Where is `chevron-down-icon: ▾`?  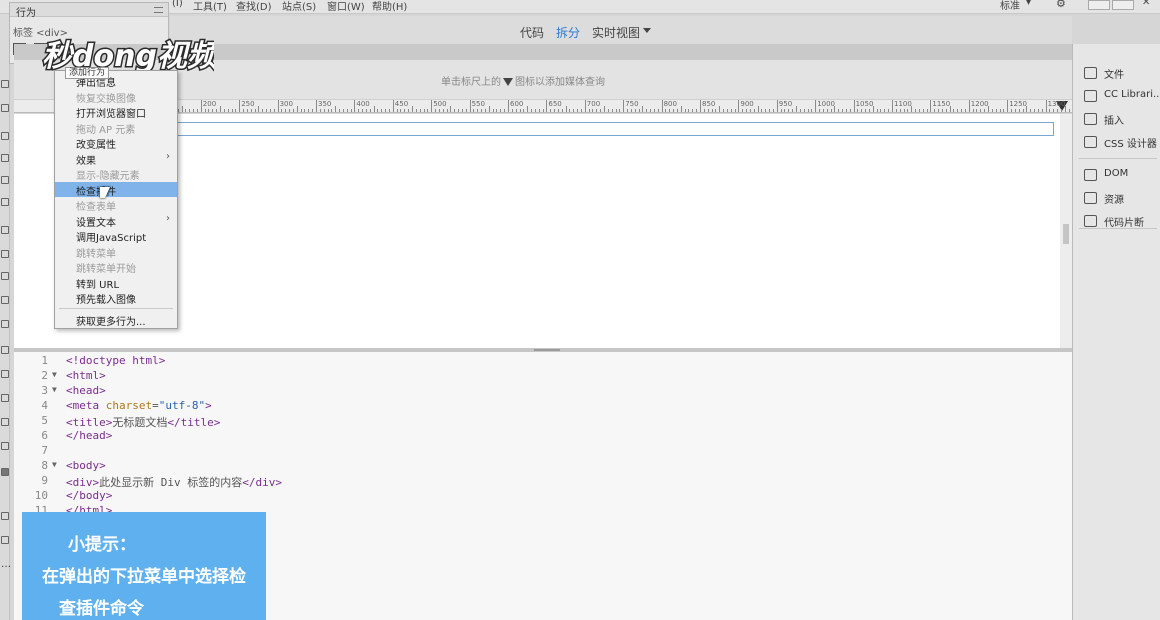 chevron-down-icon: ▾ is located at coordinates (1028, 4).